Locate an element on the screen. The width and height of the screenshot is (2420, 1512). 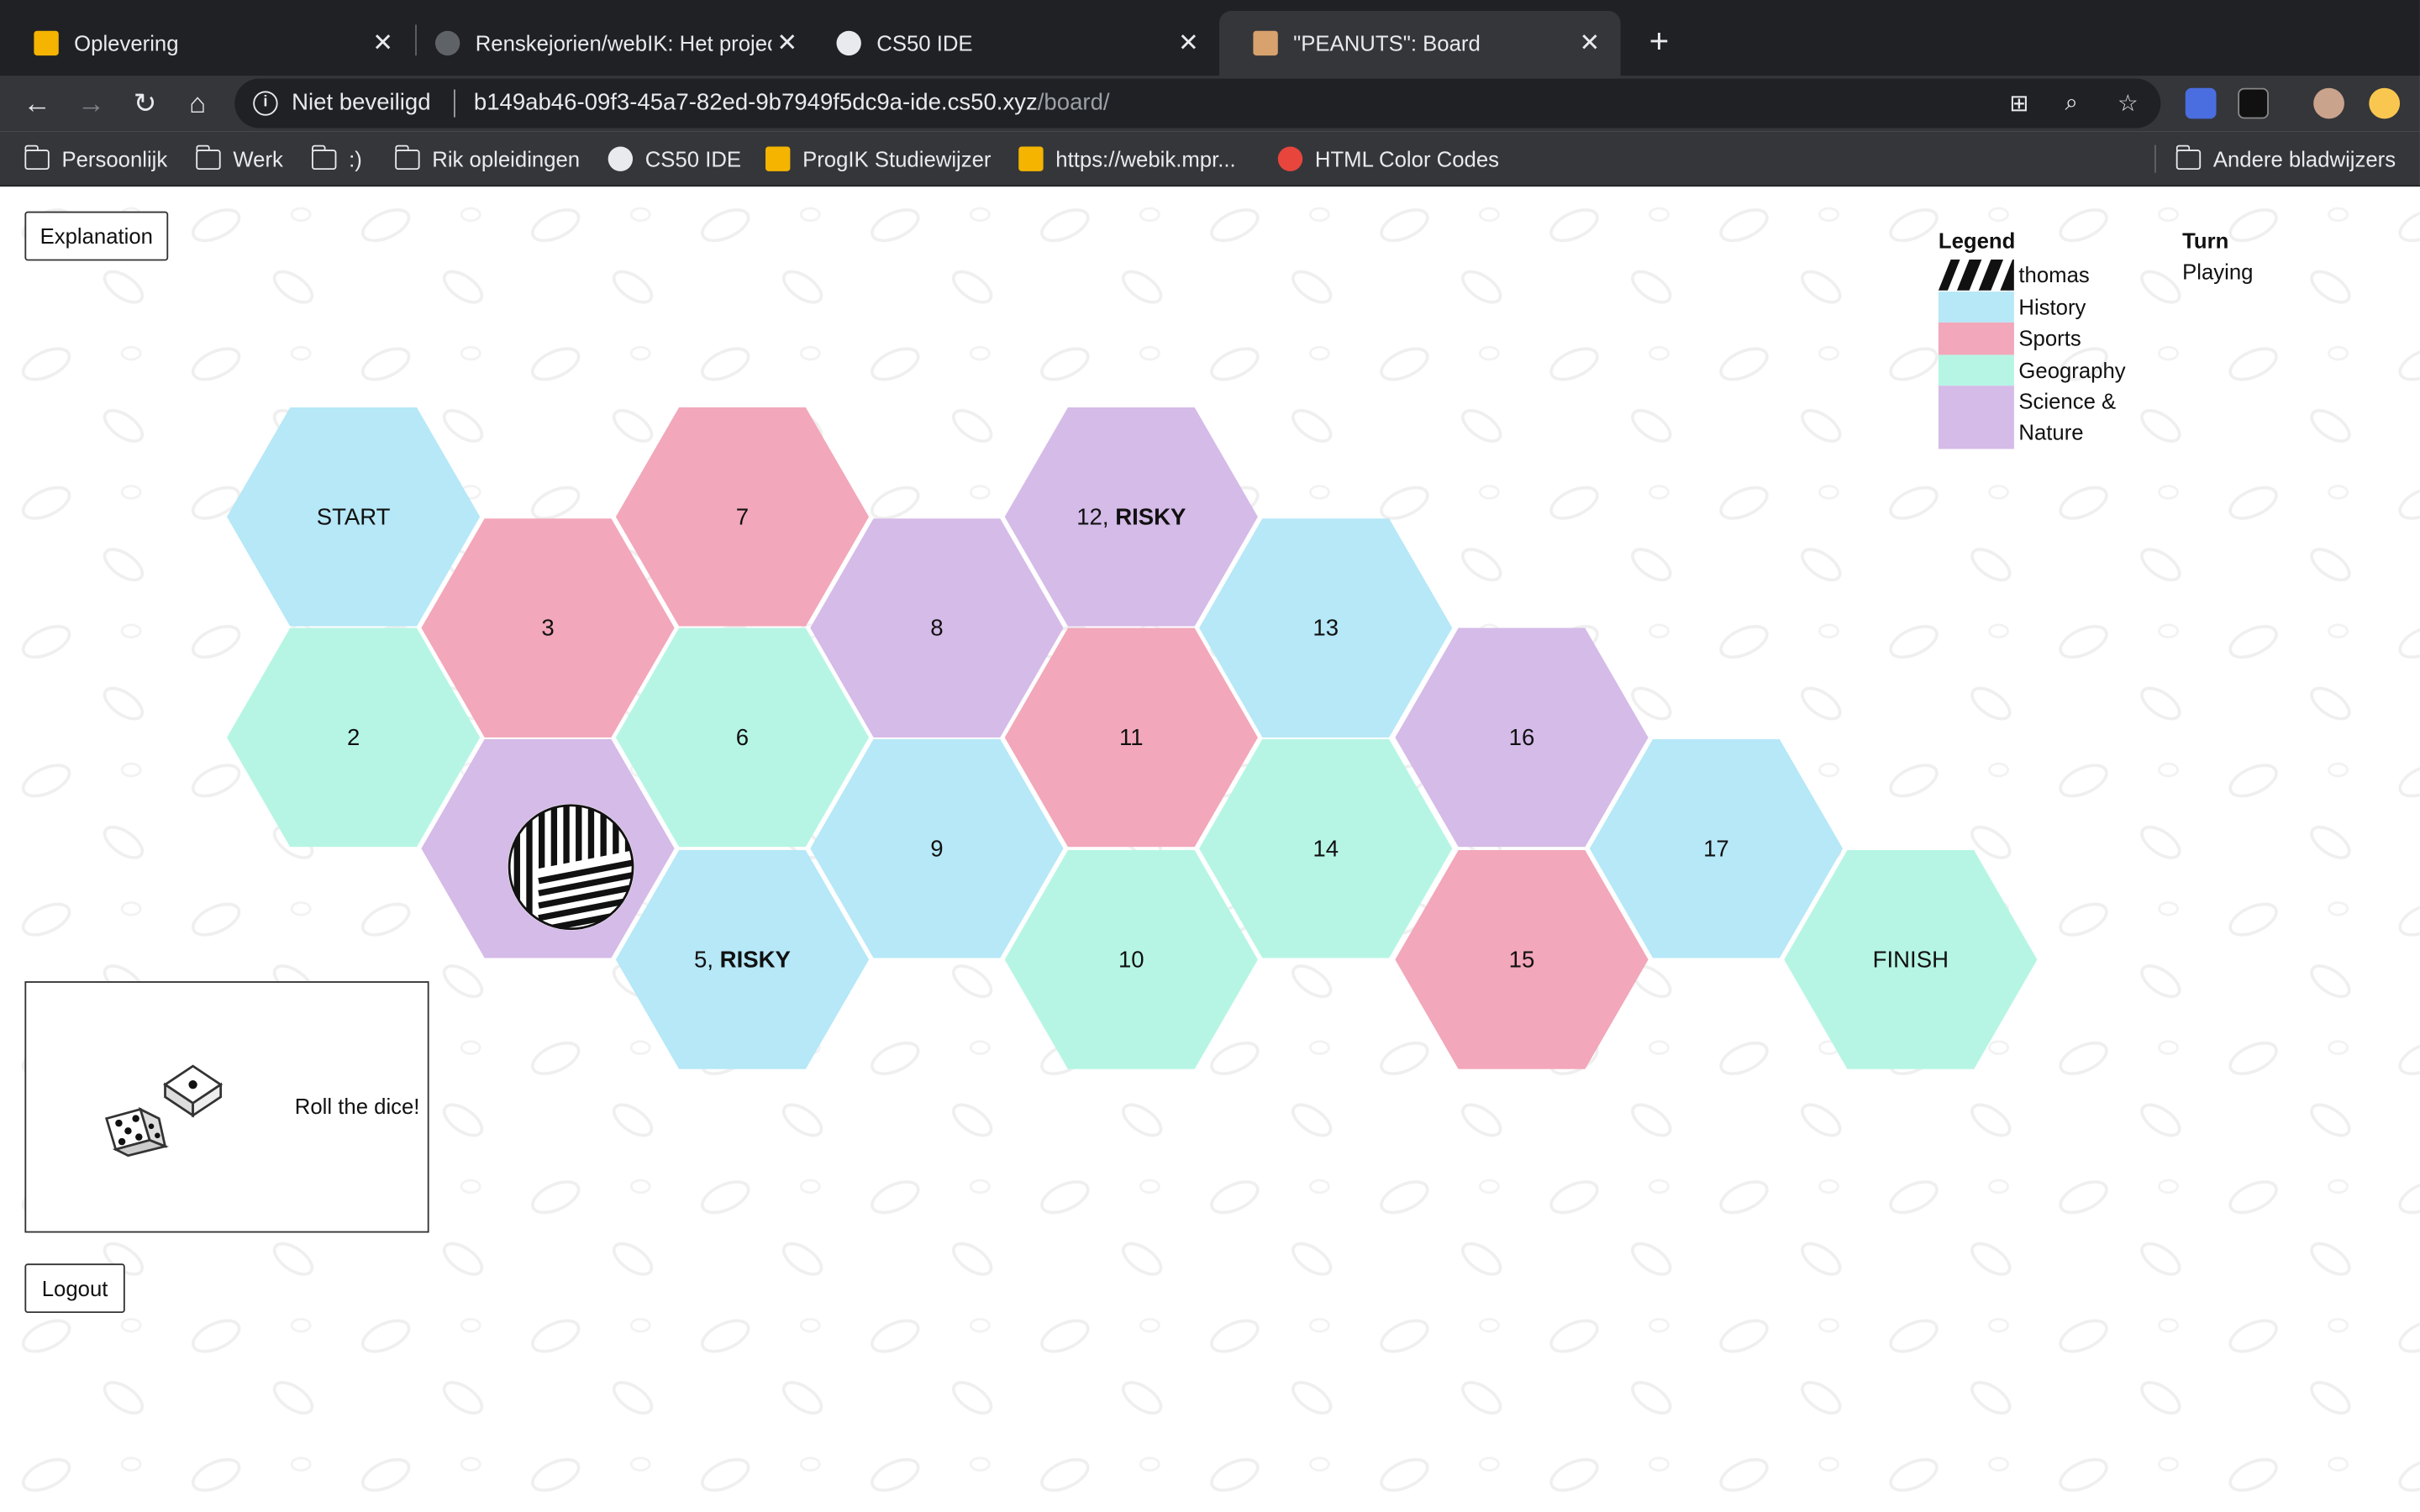
tab-oplevering: Oplevering ✕ is located at coordinates (206, 43).